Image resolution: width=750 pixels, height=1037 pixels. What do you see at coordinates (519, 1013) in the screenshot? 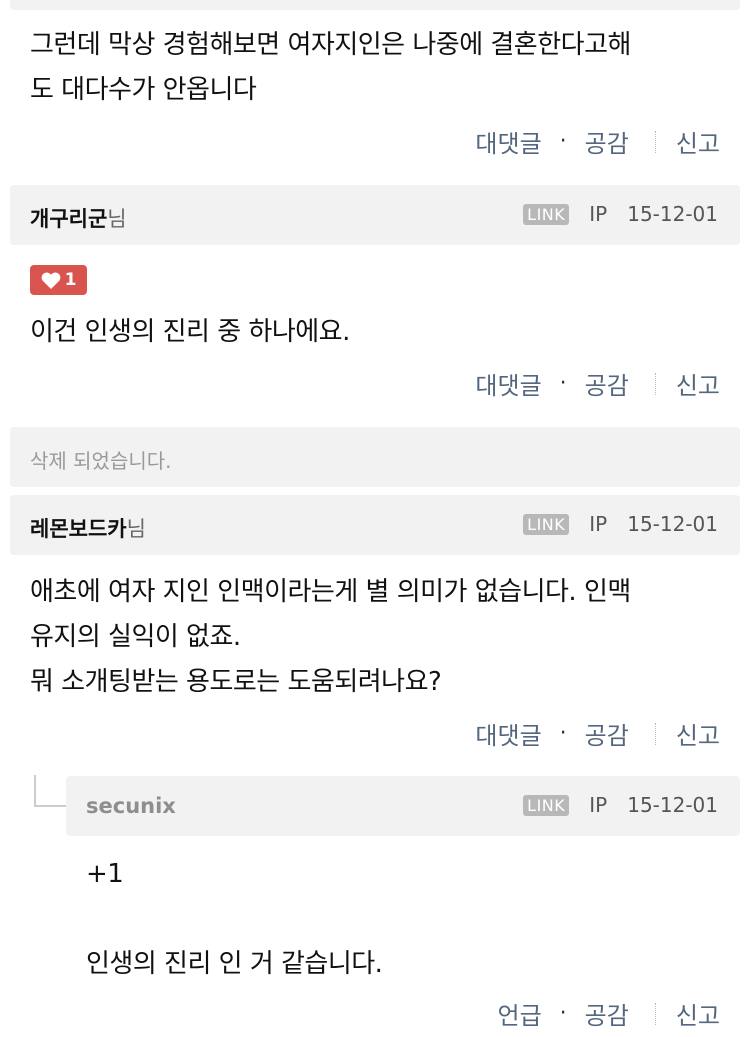
I see `mention-button: 언급` at bounding box center [519, 1013].